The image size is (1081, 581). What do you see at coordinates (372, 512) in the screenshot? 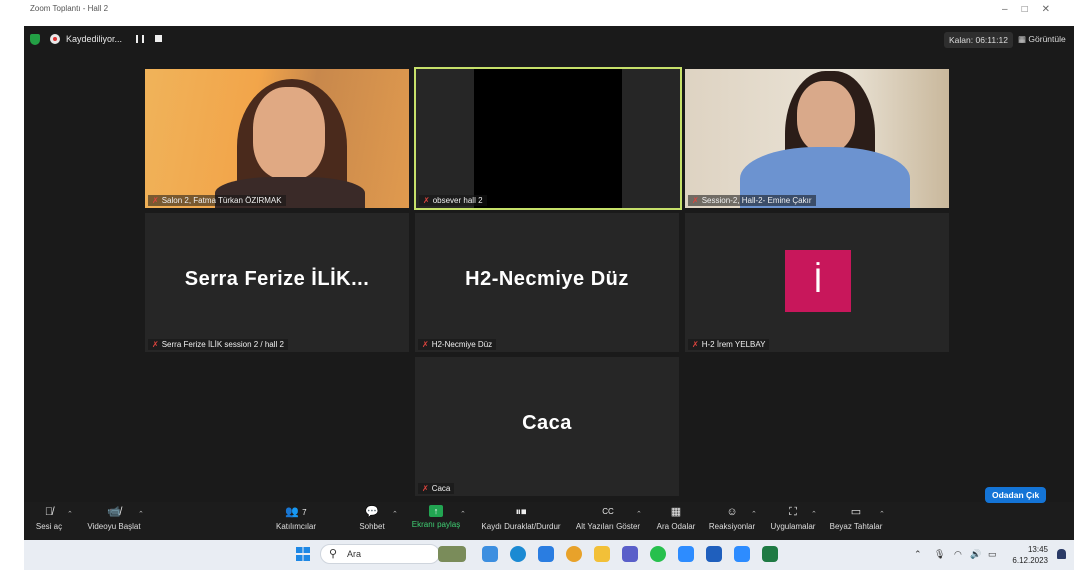
I see `chat-icon: 💬` at bounding box center [372, 512].